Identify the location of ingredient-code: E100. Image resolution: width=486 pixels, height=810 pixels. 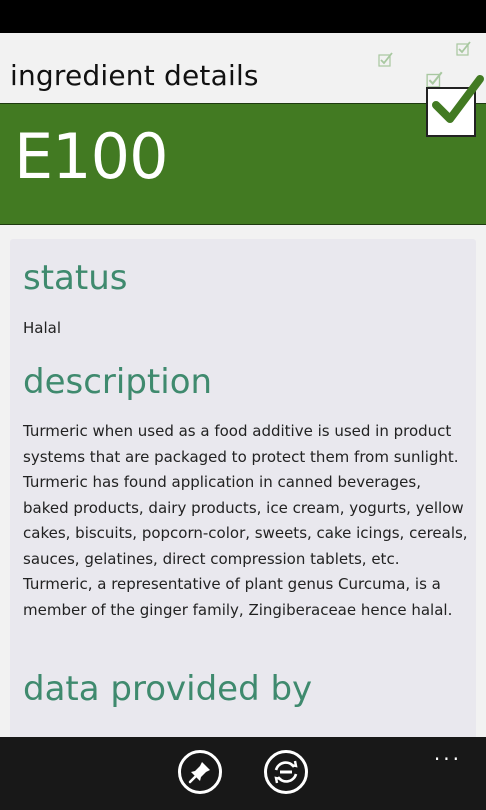
(91, 156).